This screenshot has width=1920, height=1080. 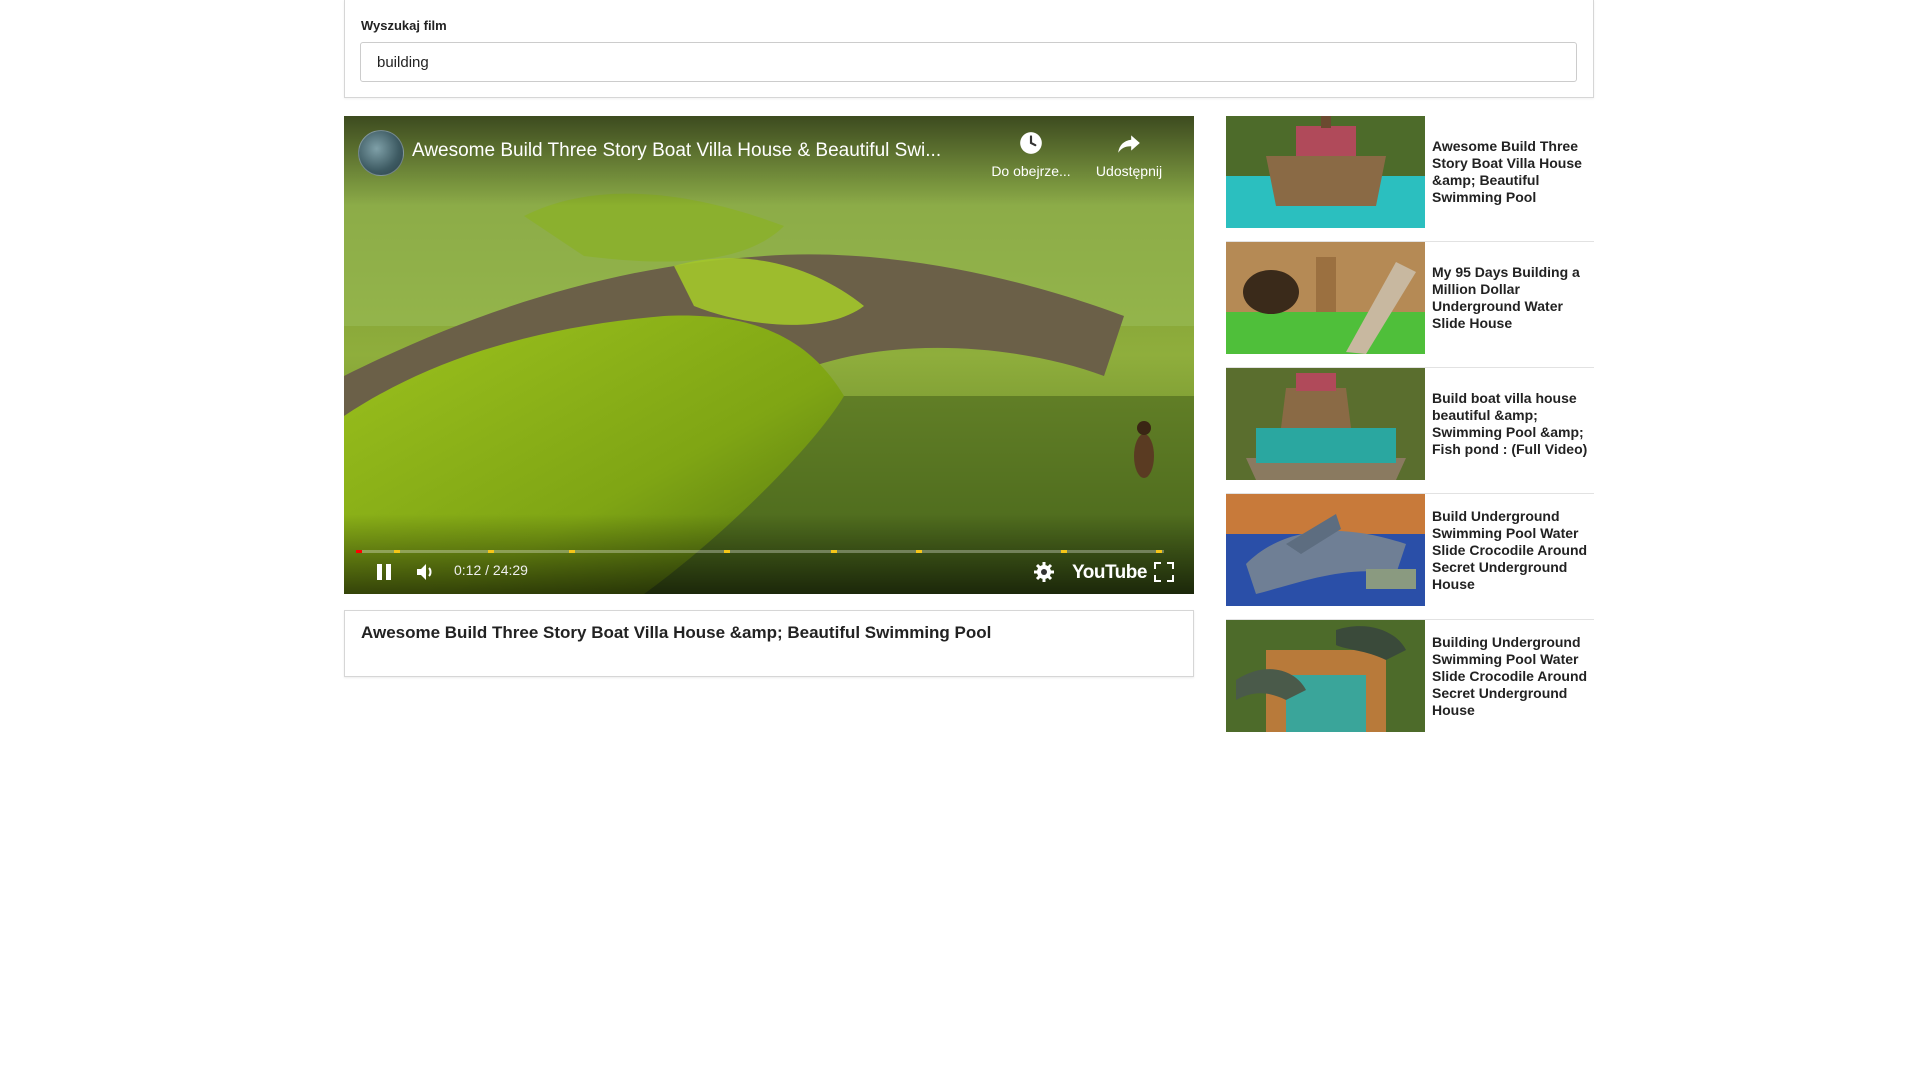 What do you see at coordinates (404, 25) in the screenshot?
I see `search-label: Wyszukaj film` at bounding box center [404, 25].